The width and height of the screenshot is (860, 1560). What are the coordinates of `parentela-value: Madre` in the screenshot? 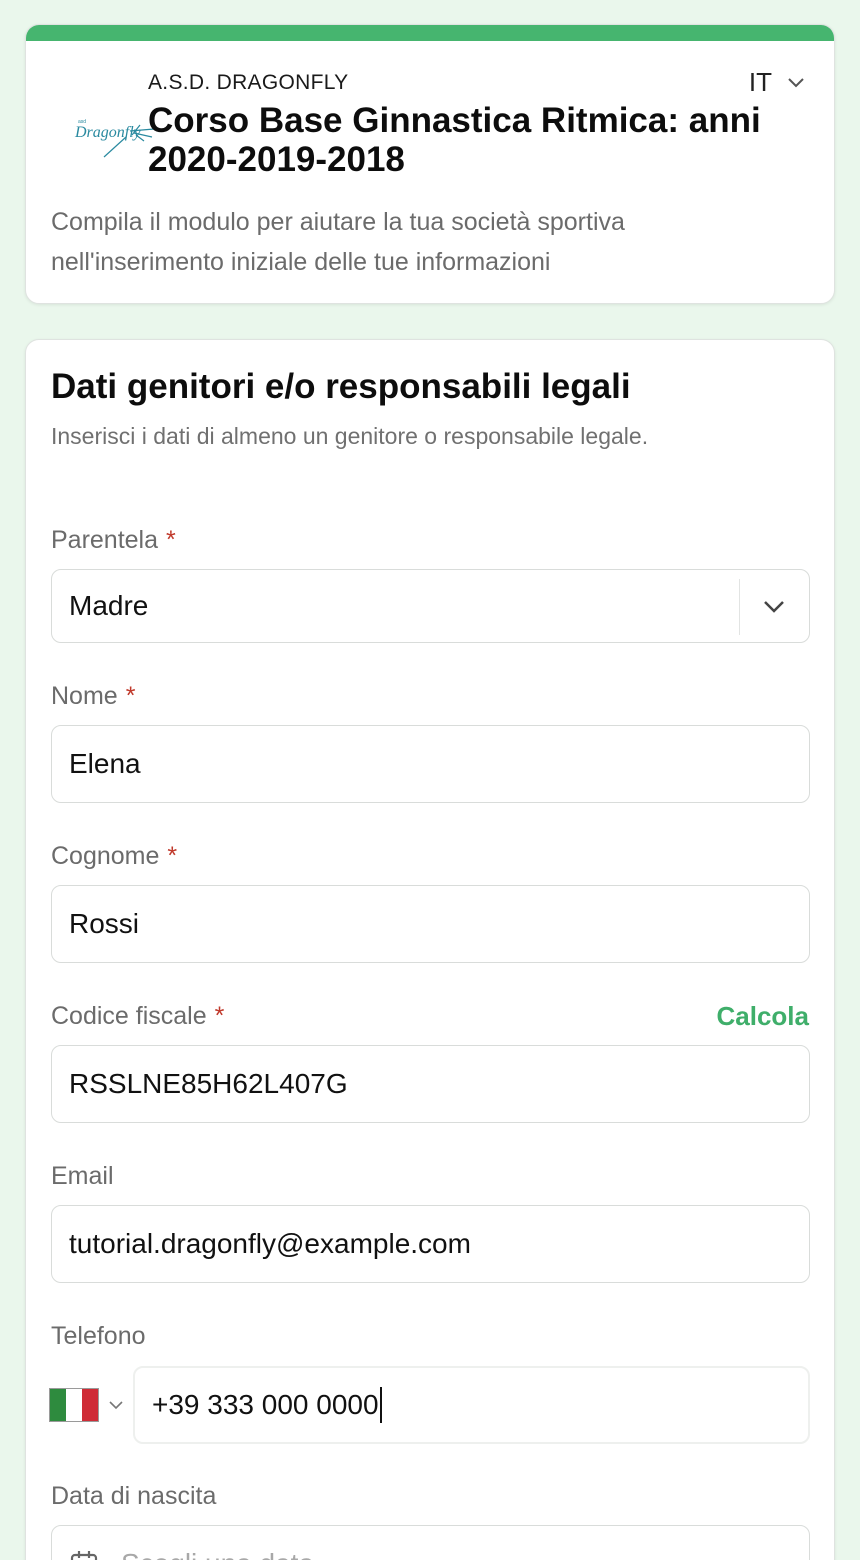 It's located at (109, 605).